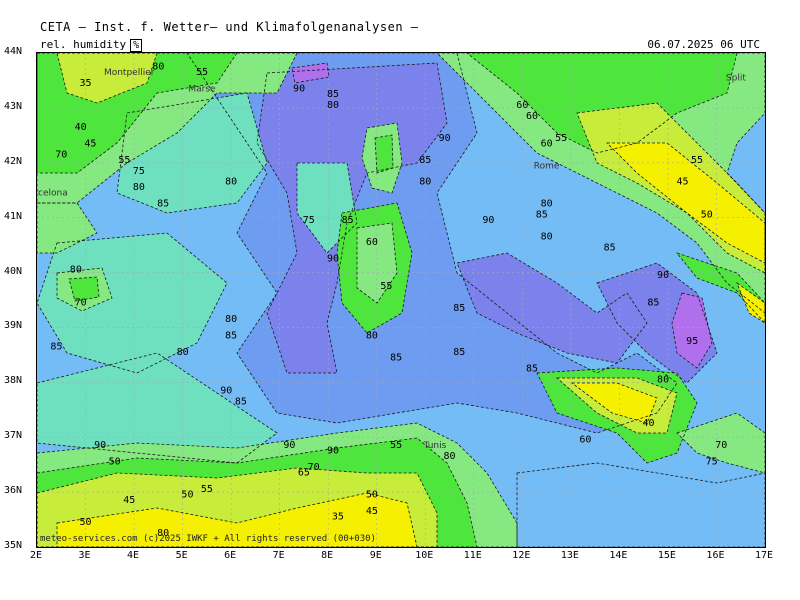  I want to click on place-label: Barcelona, so click(52, 194).